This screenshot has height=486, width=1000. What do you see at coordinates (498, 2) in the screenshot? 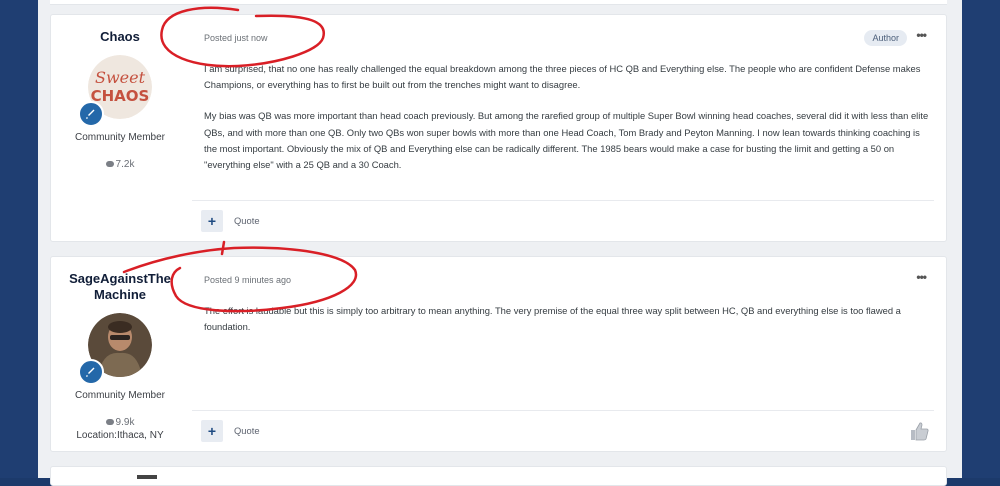
I see `previous-post-card` at bounding box center [498, 2].